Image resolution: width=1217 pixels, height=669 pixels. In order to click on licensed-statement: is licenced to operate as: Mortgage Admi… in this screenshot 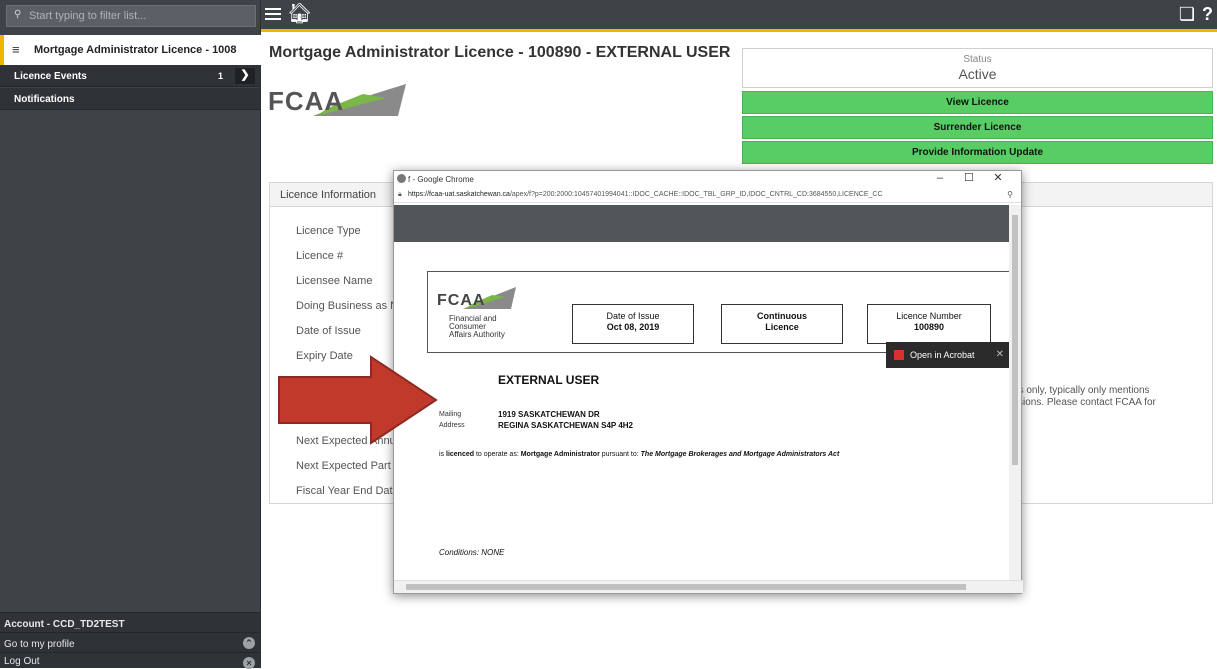, I will do `click(639, 454)`.